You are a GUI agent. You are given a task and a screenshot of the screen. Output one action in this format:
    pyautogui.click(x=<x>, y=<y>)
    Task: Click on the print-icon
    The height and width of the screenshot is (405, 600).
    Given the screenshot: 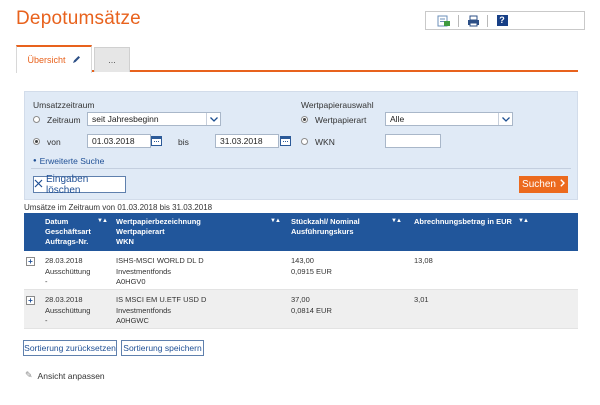 What is the action you would take?
    pyautogui.click(x=473, y=20)
    